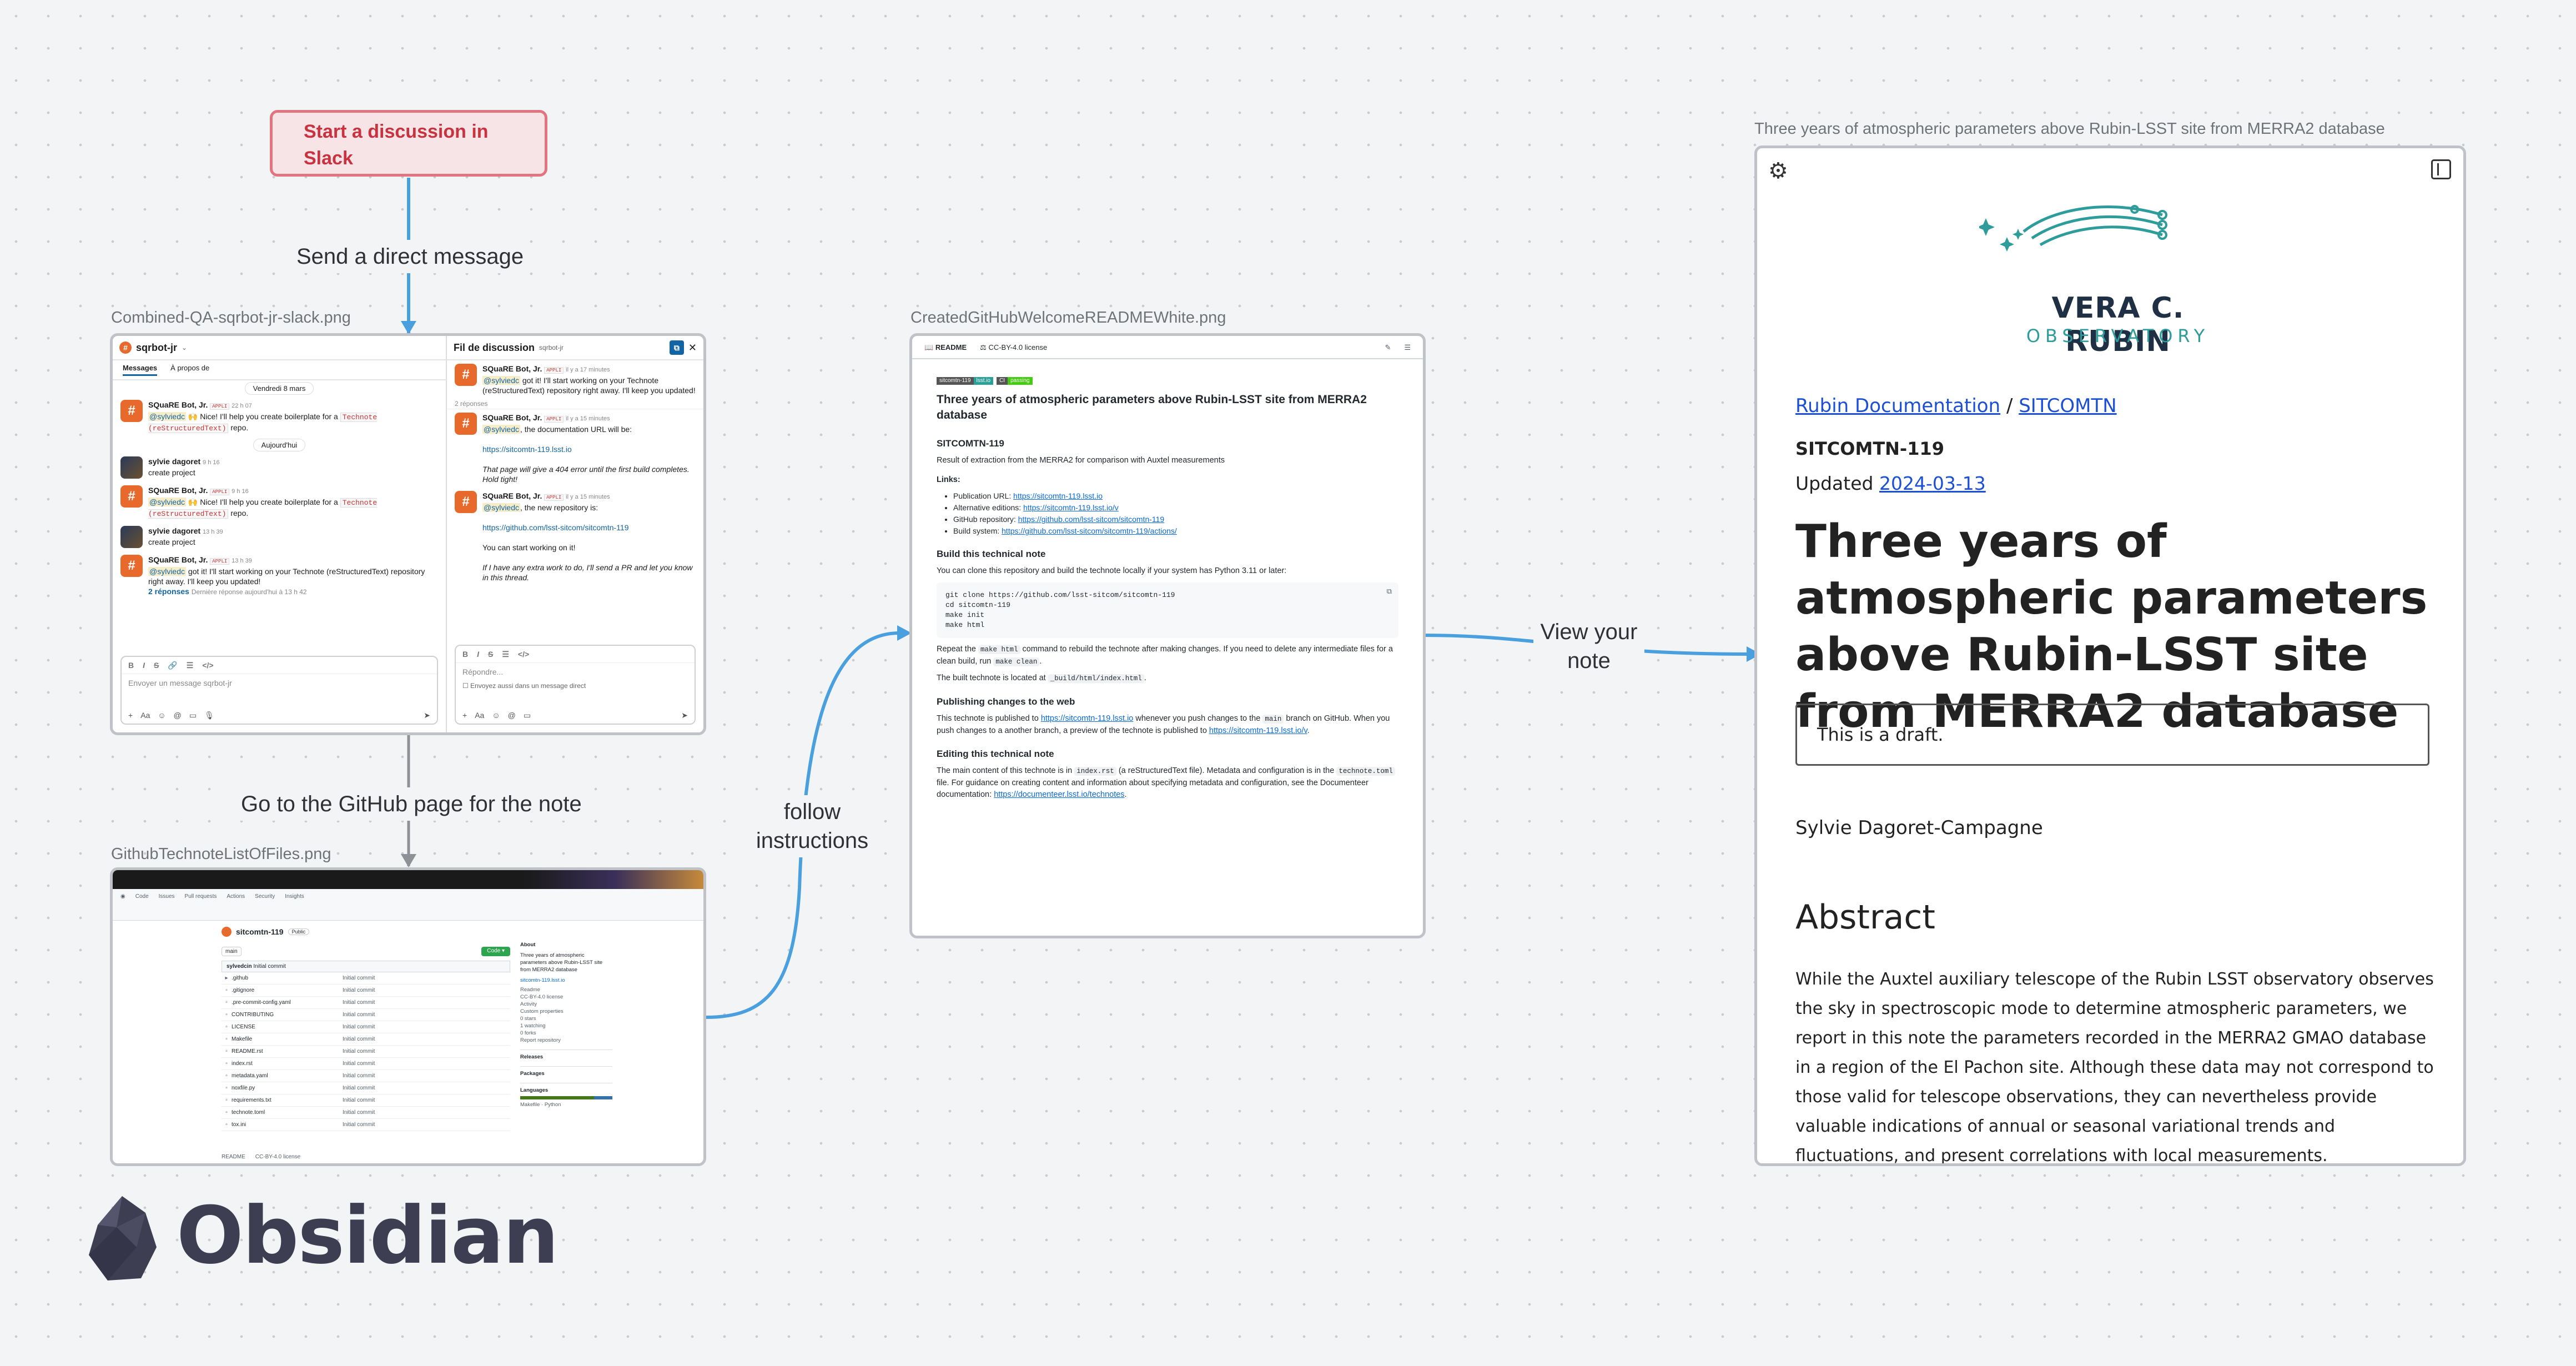 The width and height of the screenshot is (2576, 1366). What do you see at coordinates (2441, 169) in the screenshot?
I see `sidebar-toggle-icon` at bounding box center [2441, 169].